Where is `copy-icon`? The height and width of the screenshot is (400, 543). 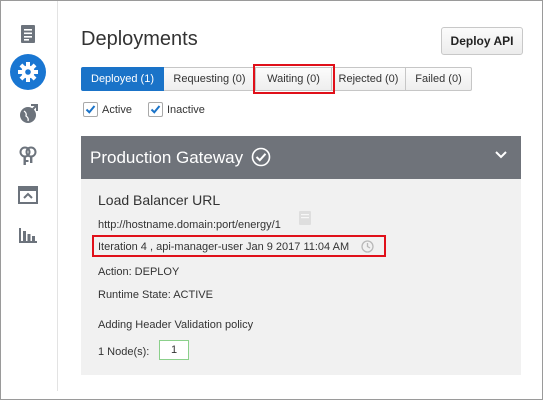
copy-icon is located at coordinates (305, 218).